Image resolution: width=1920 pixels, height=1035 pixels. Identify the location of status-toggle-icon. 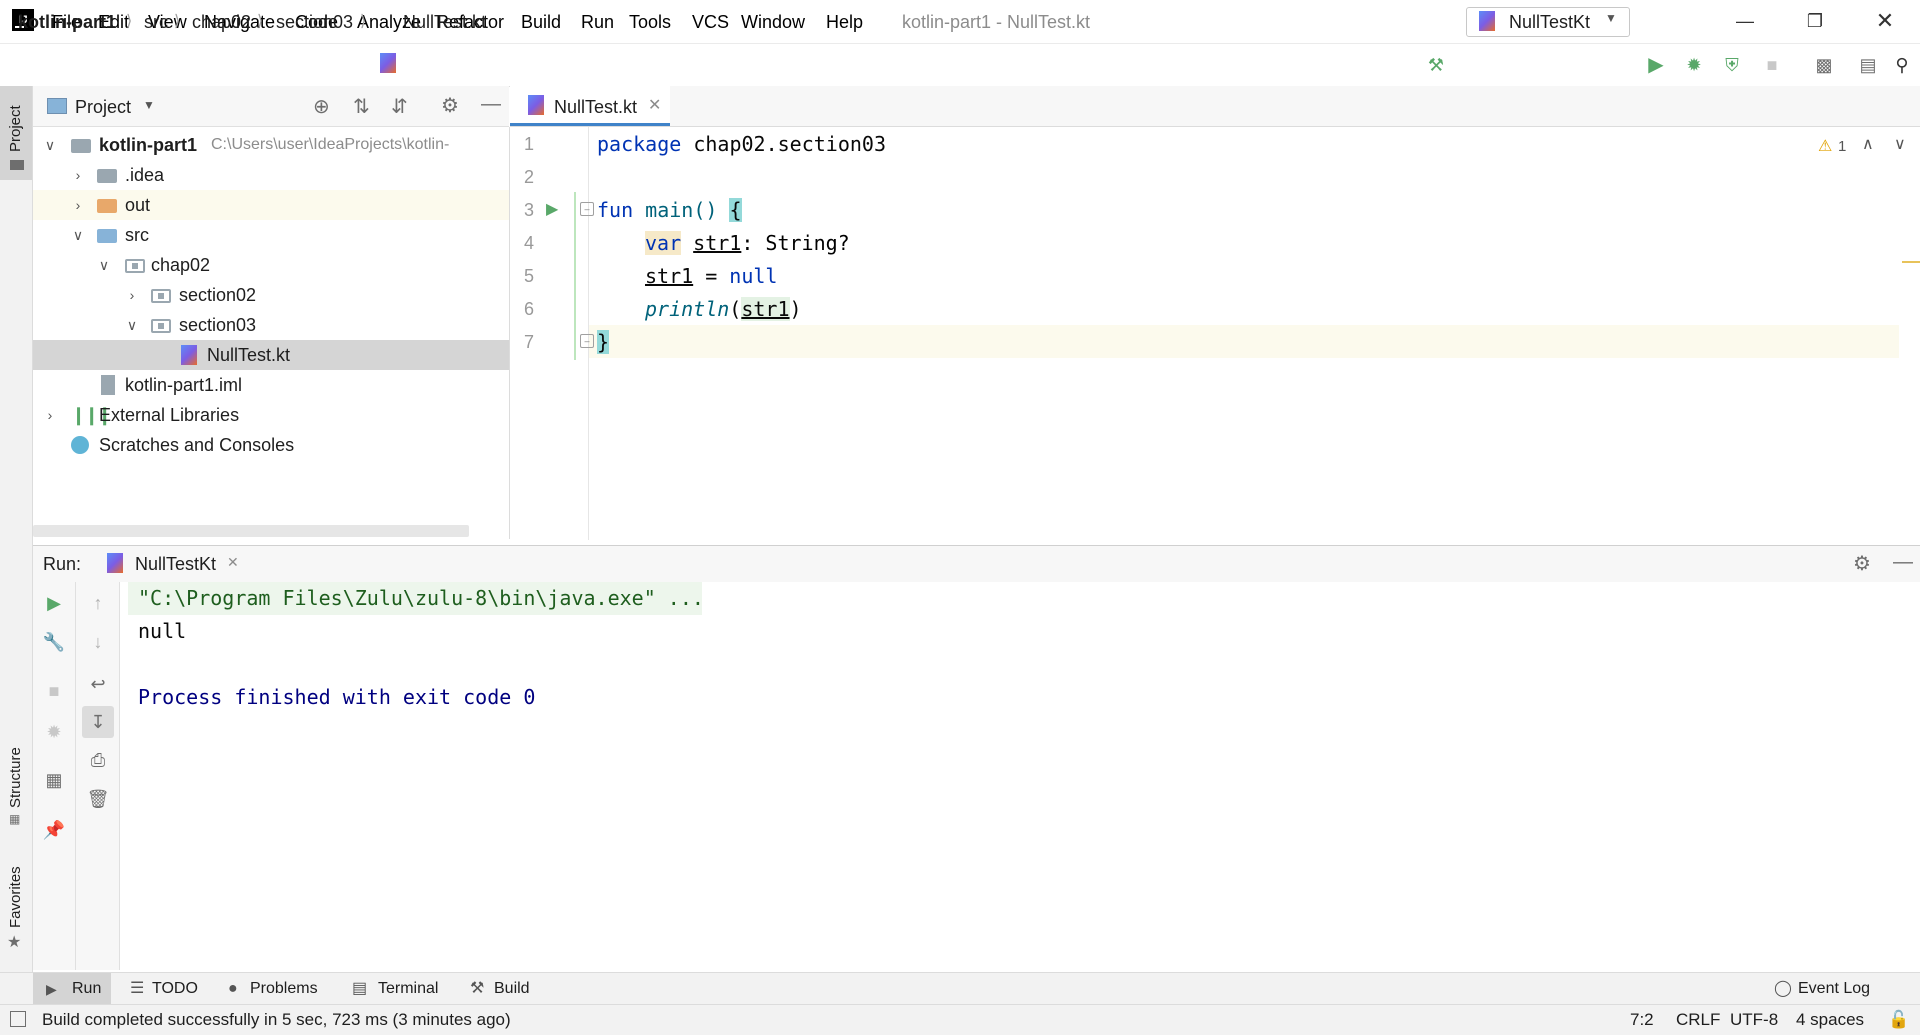
(18, 1019).